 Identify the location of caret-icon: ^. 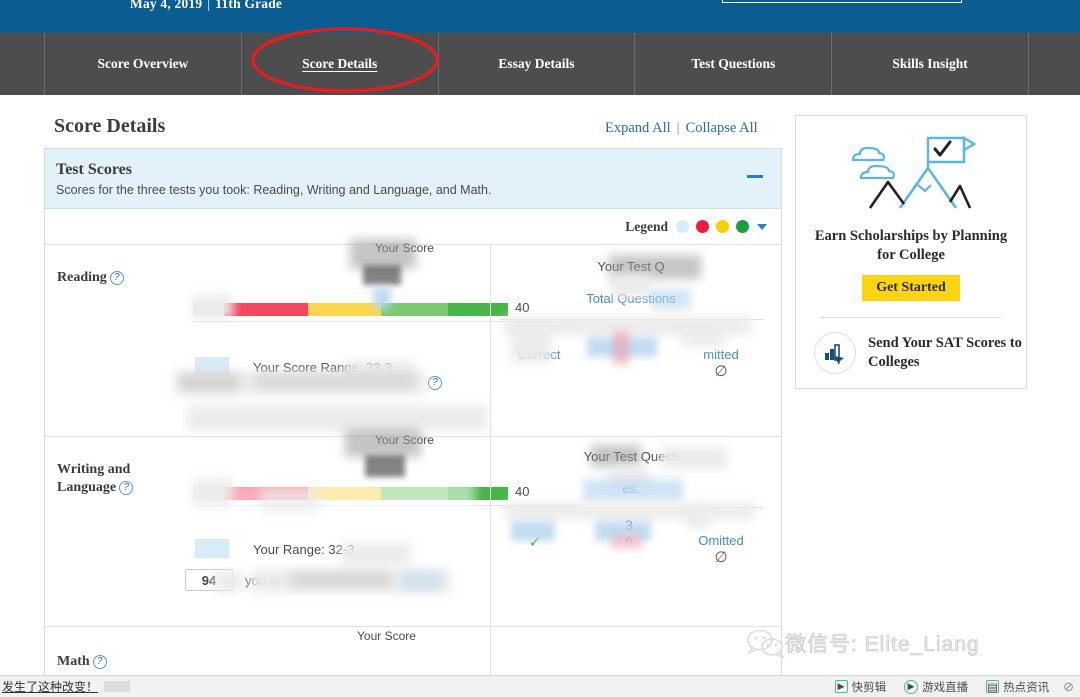
(629, 542).